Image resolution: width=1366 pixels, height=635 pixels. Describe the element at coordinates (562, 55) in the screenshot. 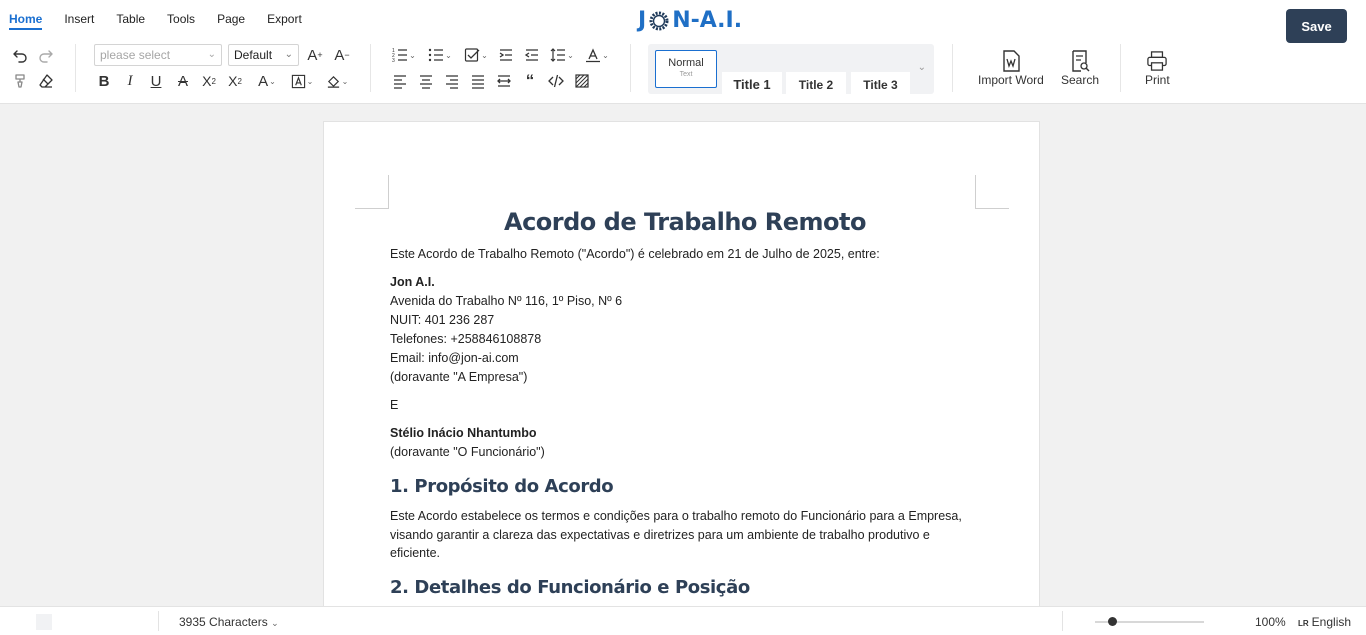

I see `line-height-icon: ⌄` at that location.